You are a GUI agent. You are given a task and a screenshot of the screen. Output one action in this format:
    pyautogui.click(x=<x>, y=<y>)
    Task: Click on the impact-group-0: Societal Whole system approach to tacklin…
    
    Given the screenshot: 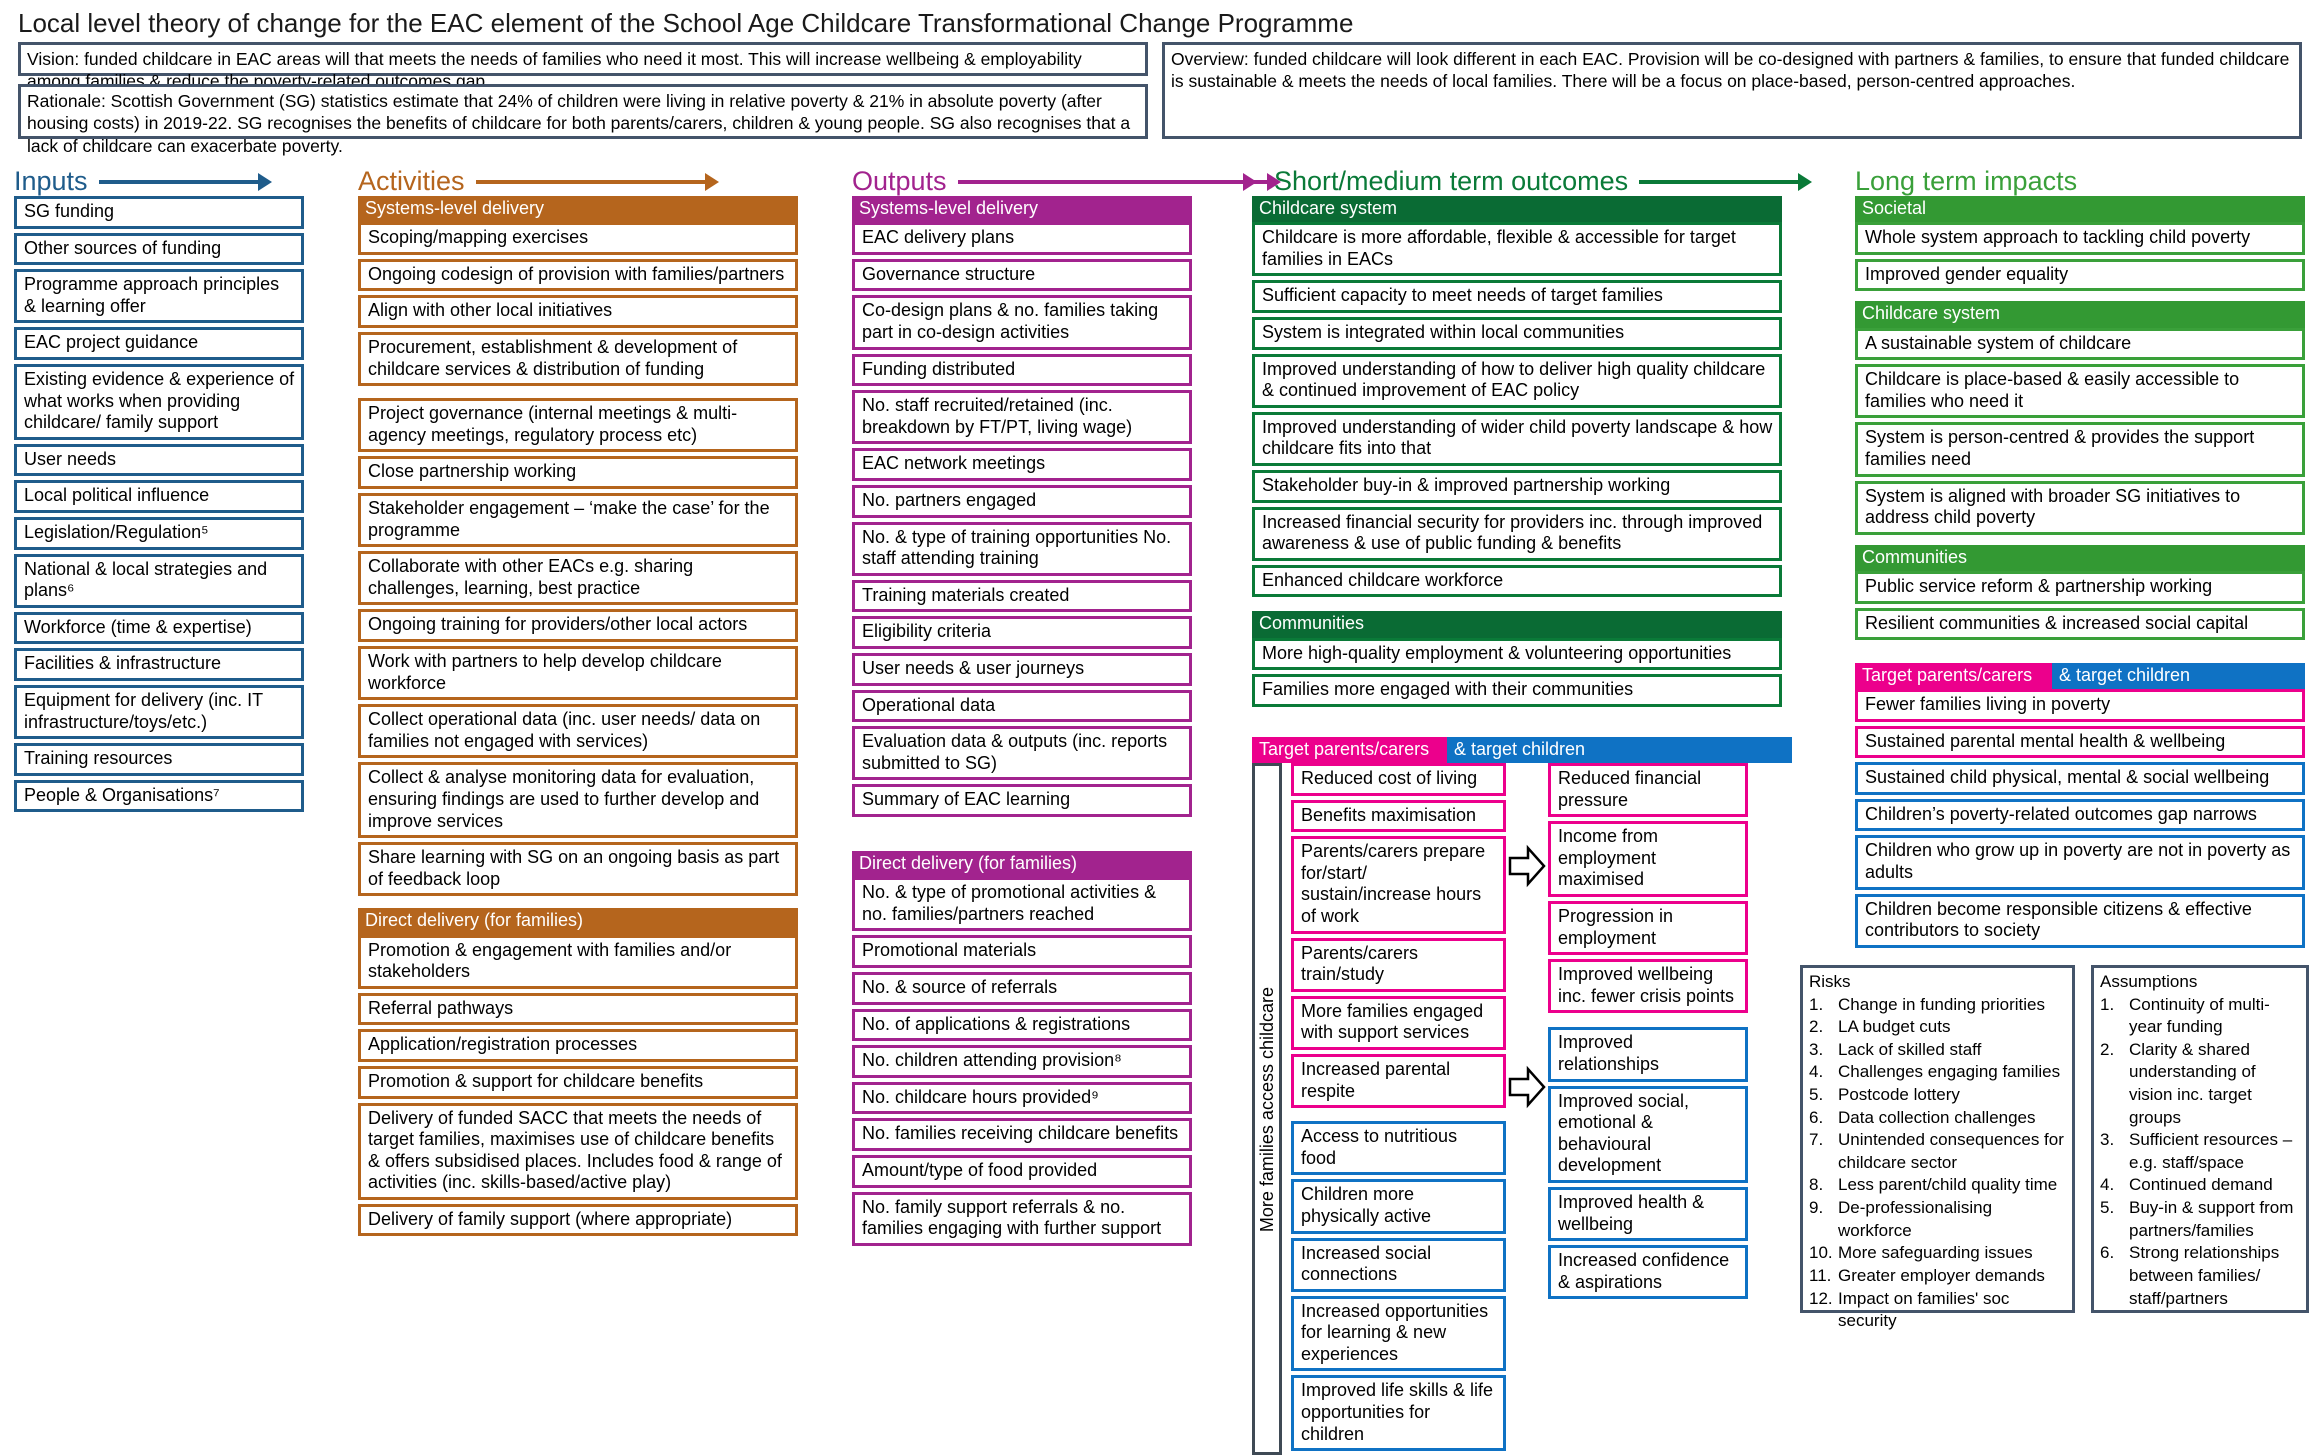 What is the action you would take?
    pyautogui.click(x=2080, y=244)
    